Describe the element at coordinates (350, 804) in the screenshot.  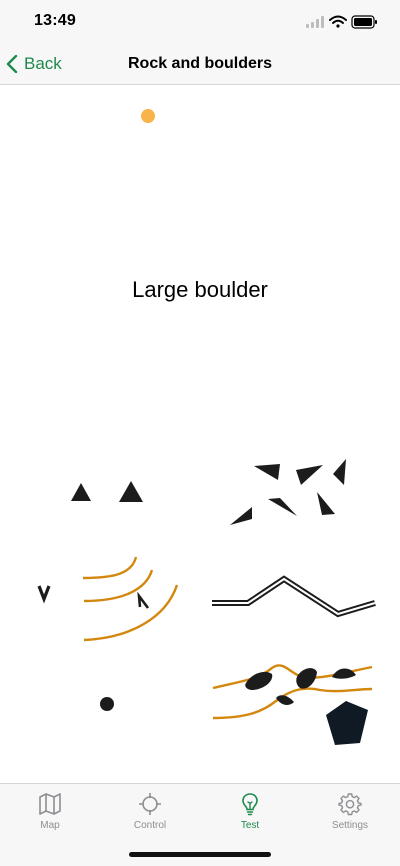
I see `gear-icon` at that location.